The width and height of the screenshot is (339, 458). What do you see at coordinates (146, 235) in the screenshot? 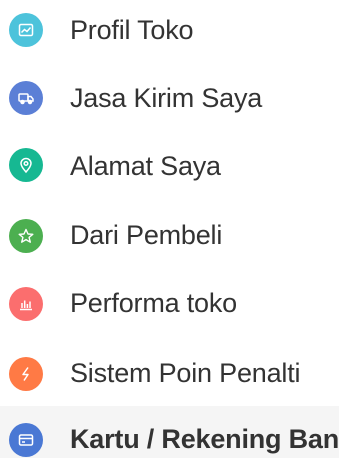
I see `menu-item-label: Dari Pembeli` at bounding box center [146, 235].